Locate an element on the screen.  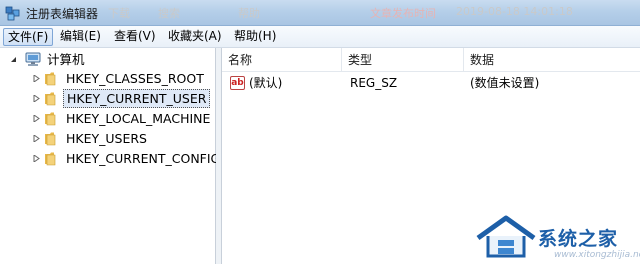
tree-root-computer: 计算机 is located at coordinates (108, 59).